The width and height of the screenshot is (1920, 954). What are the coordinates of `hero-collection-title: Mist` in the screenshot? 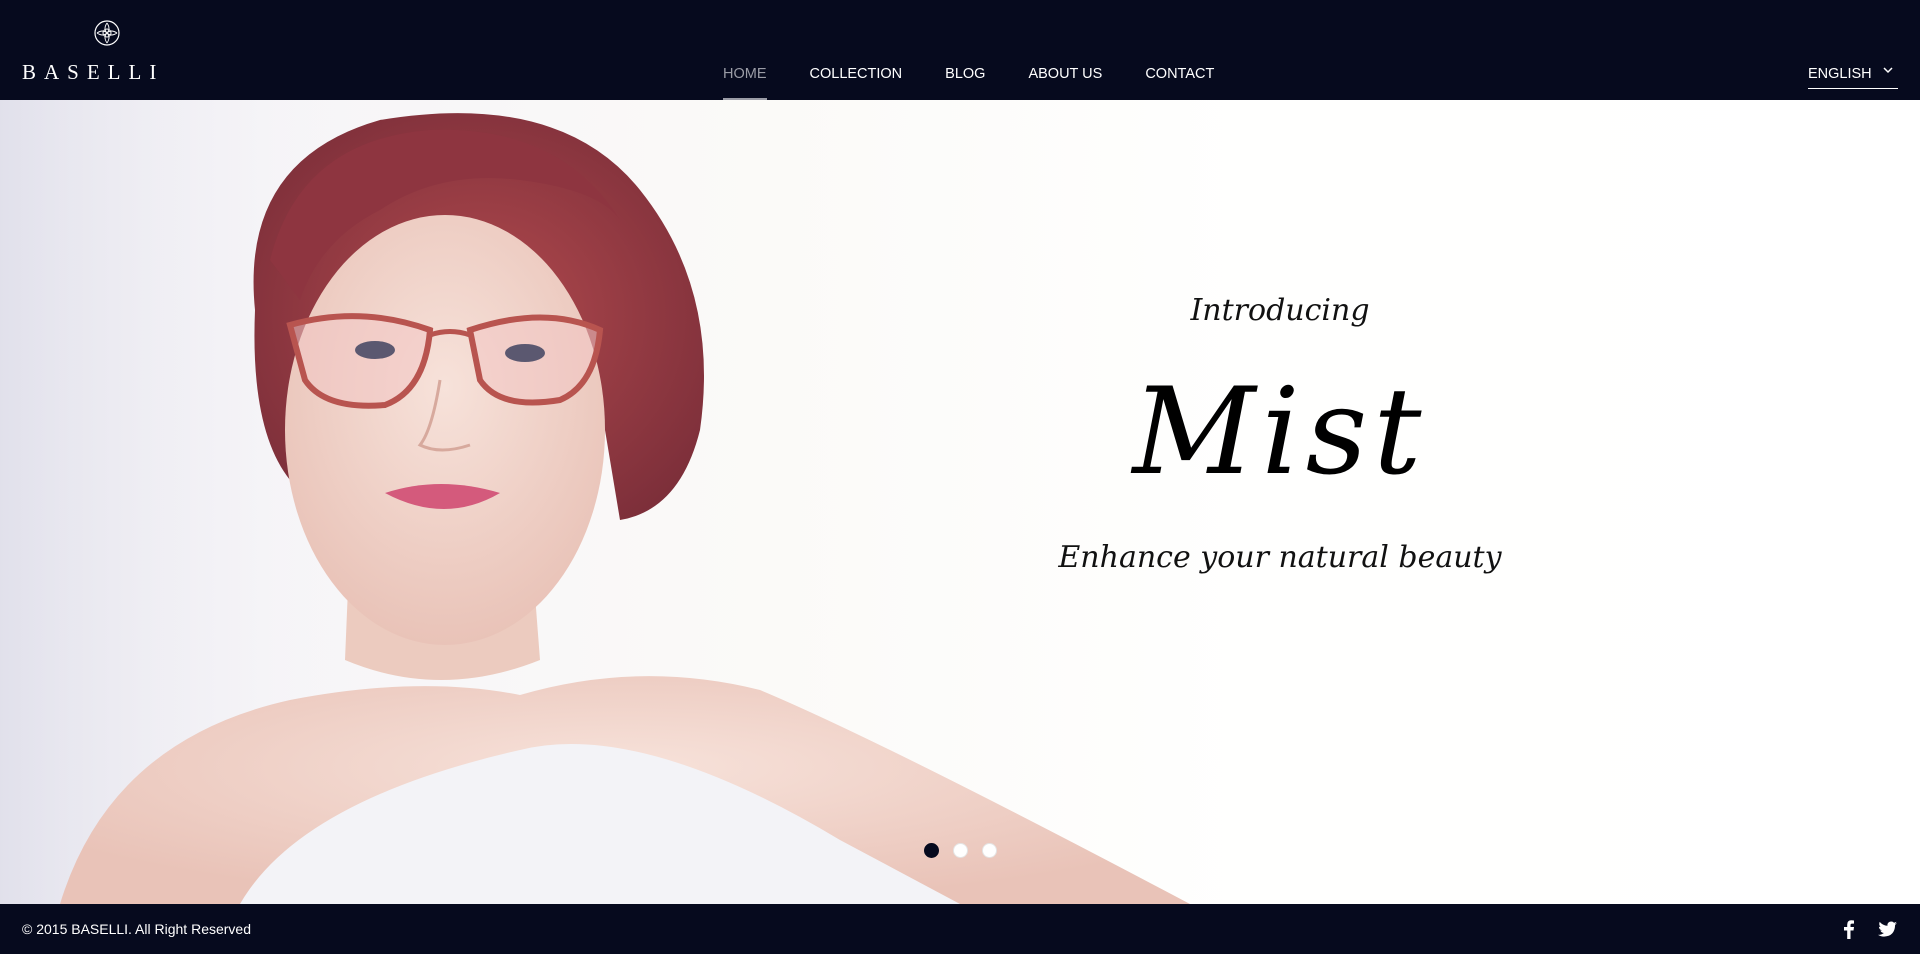 It's located at (1280, 433).